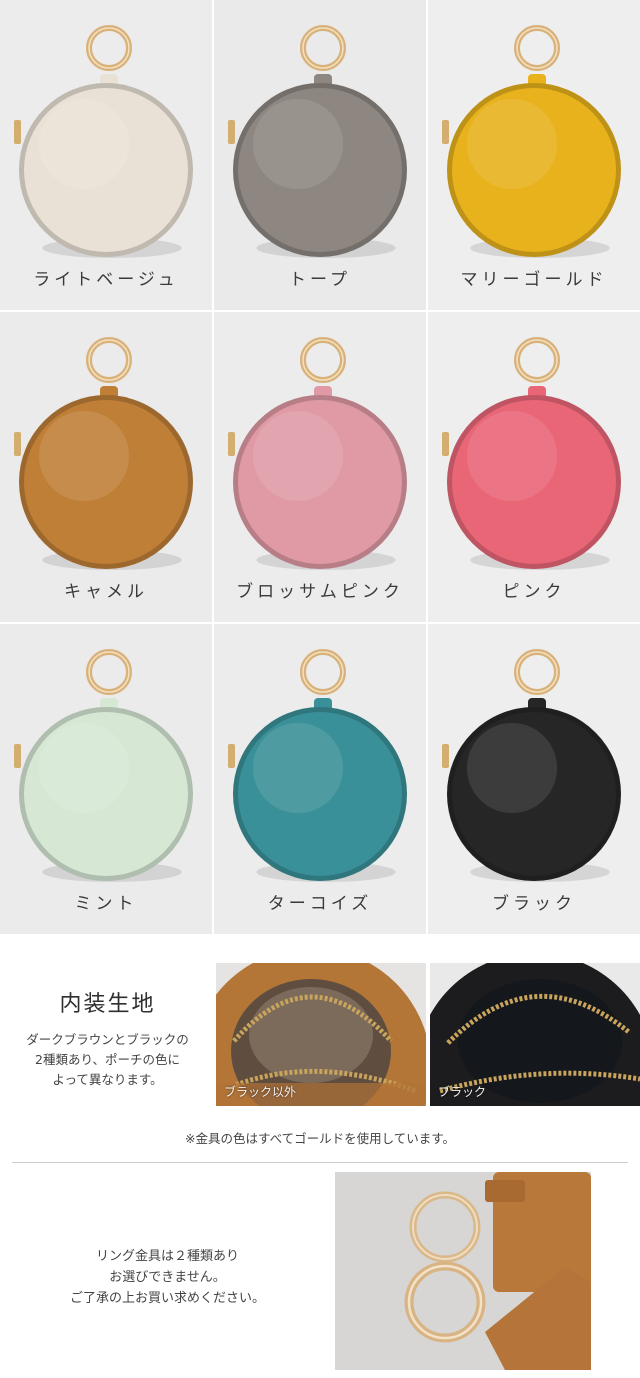 The image size is (640, 1378). I want to click on notice-text: ※金具の色はすべてゴールドを使用しています。, so click(320, 1138).